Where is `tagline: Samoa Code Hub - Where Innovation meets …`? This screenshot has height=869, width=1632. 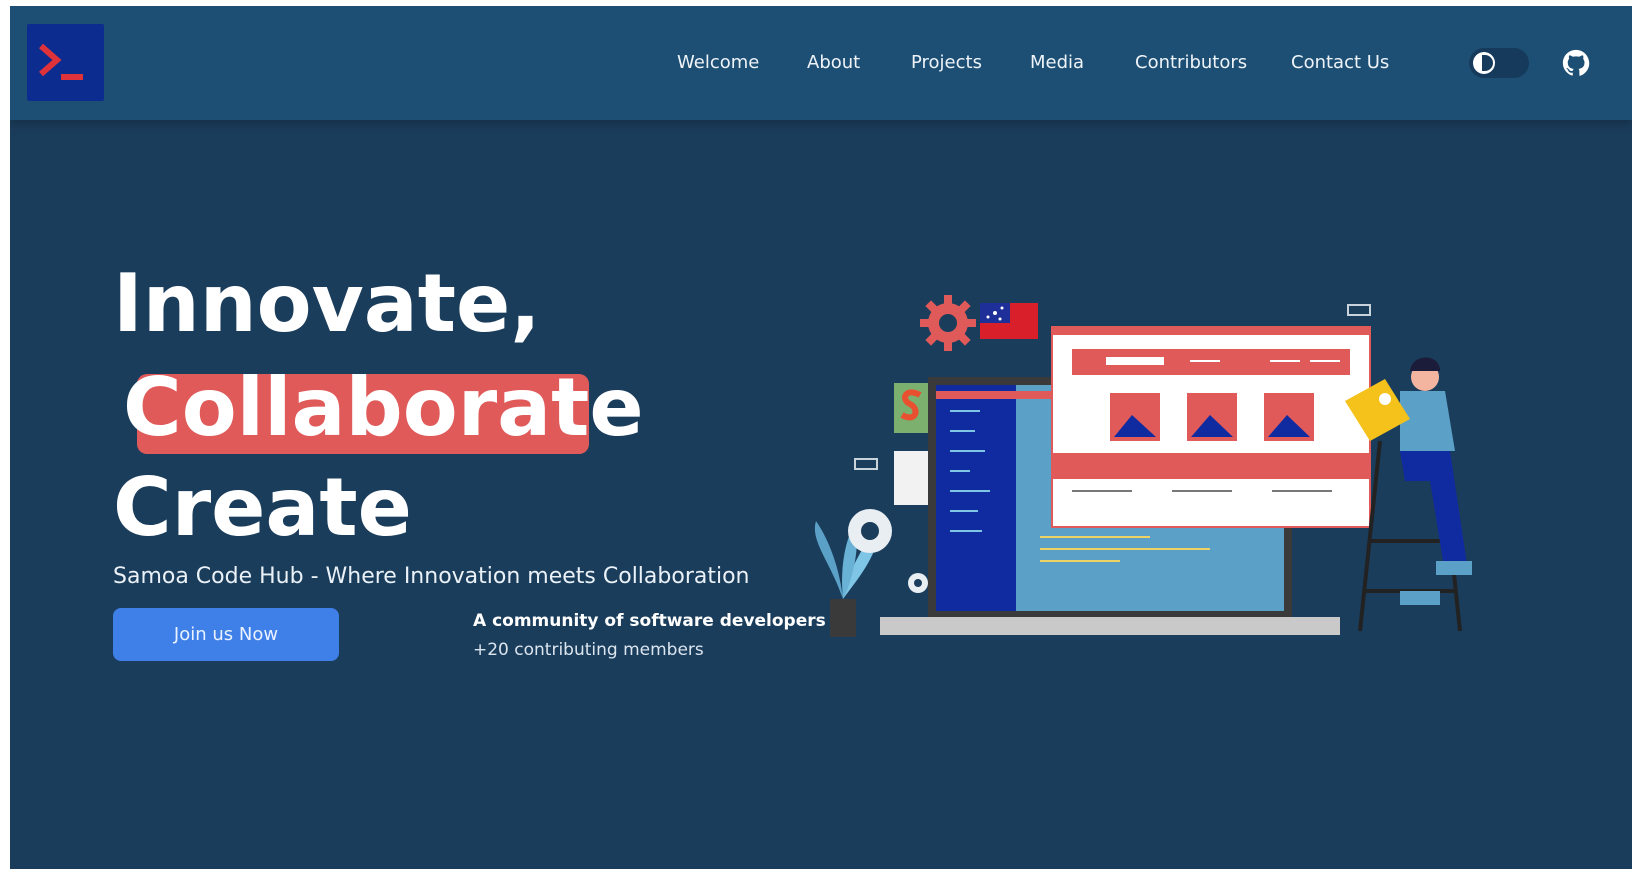
tagline: Samoa Code Hub - Where Innovation meets … is located at coordinates (431, 576).